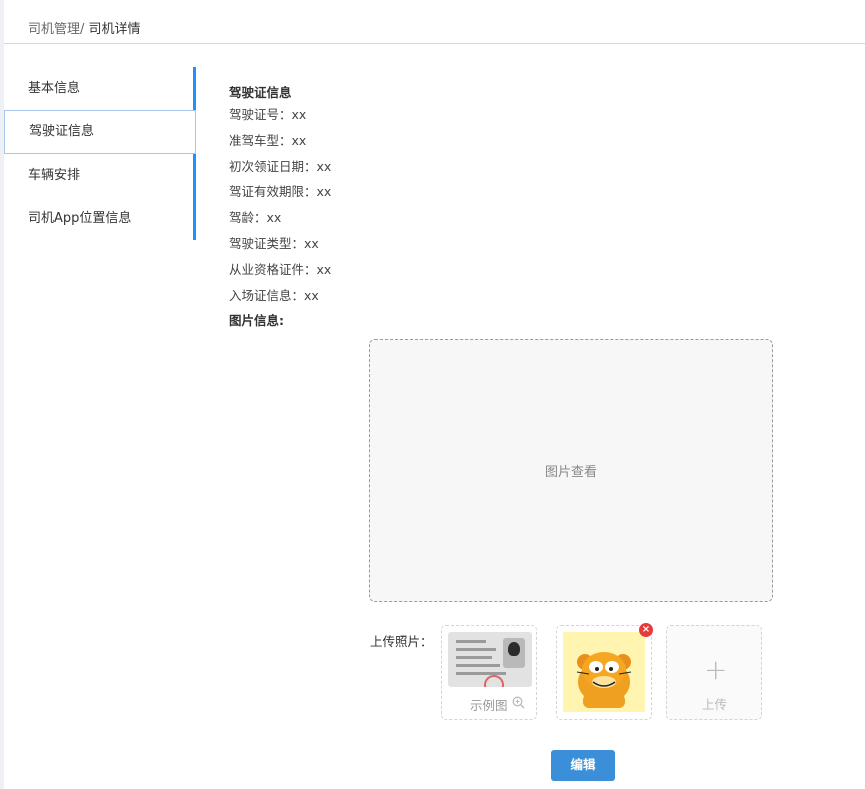 The image size is (865, 789). Describe the element at coordinates (518, 702) in the screenshot. I see `zoom-in-icon` at that location.